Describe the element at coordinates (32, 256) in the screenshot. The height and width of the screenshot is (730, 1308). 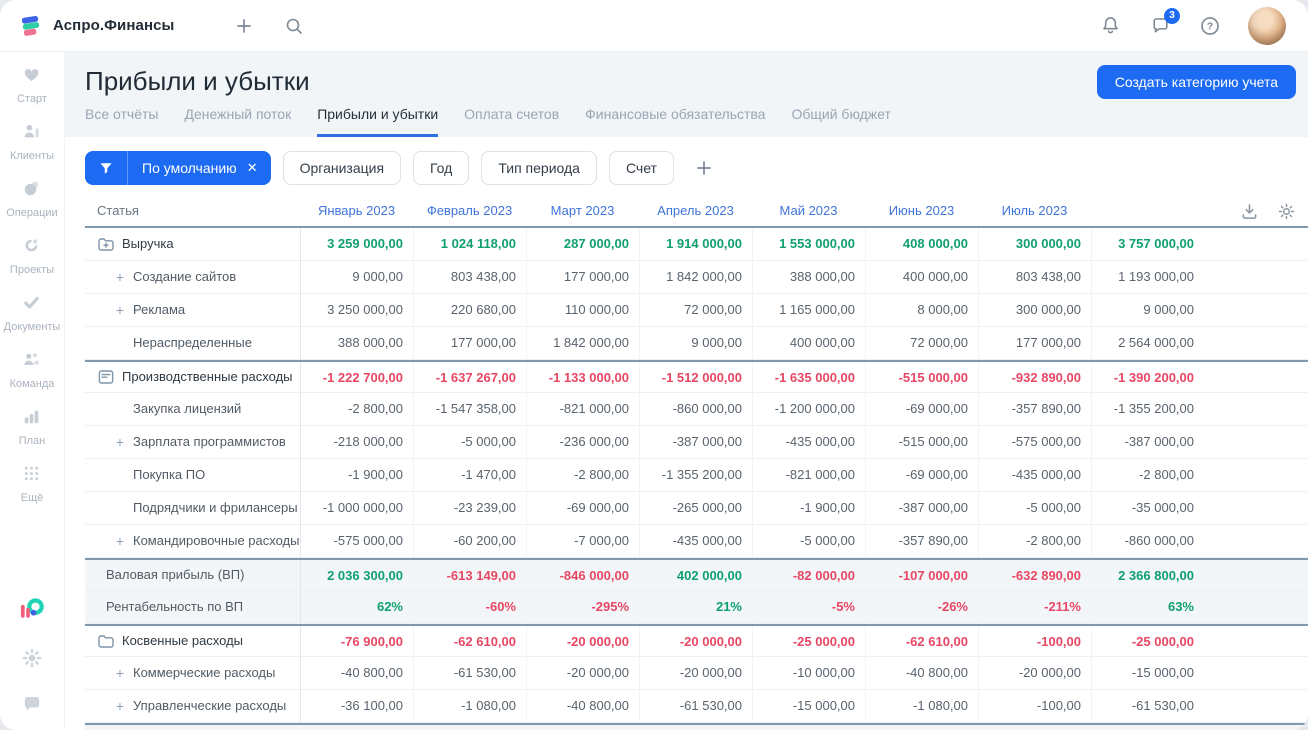
I see `sidebar-item-projects: Проекты` at that location.